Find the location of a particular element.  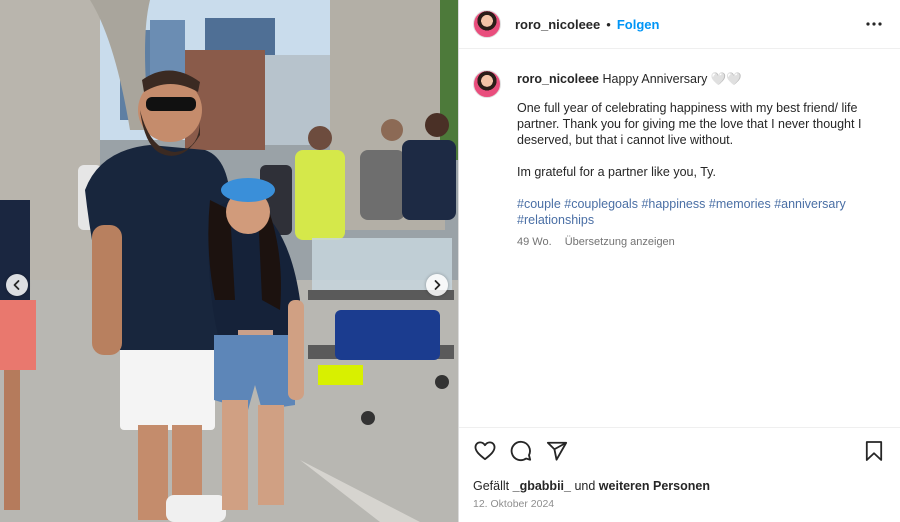

hashtag-link: #relationships is located at coordinates (555, 220).